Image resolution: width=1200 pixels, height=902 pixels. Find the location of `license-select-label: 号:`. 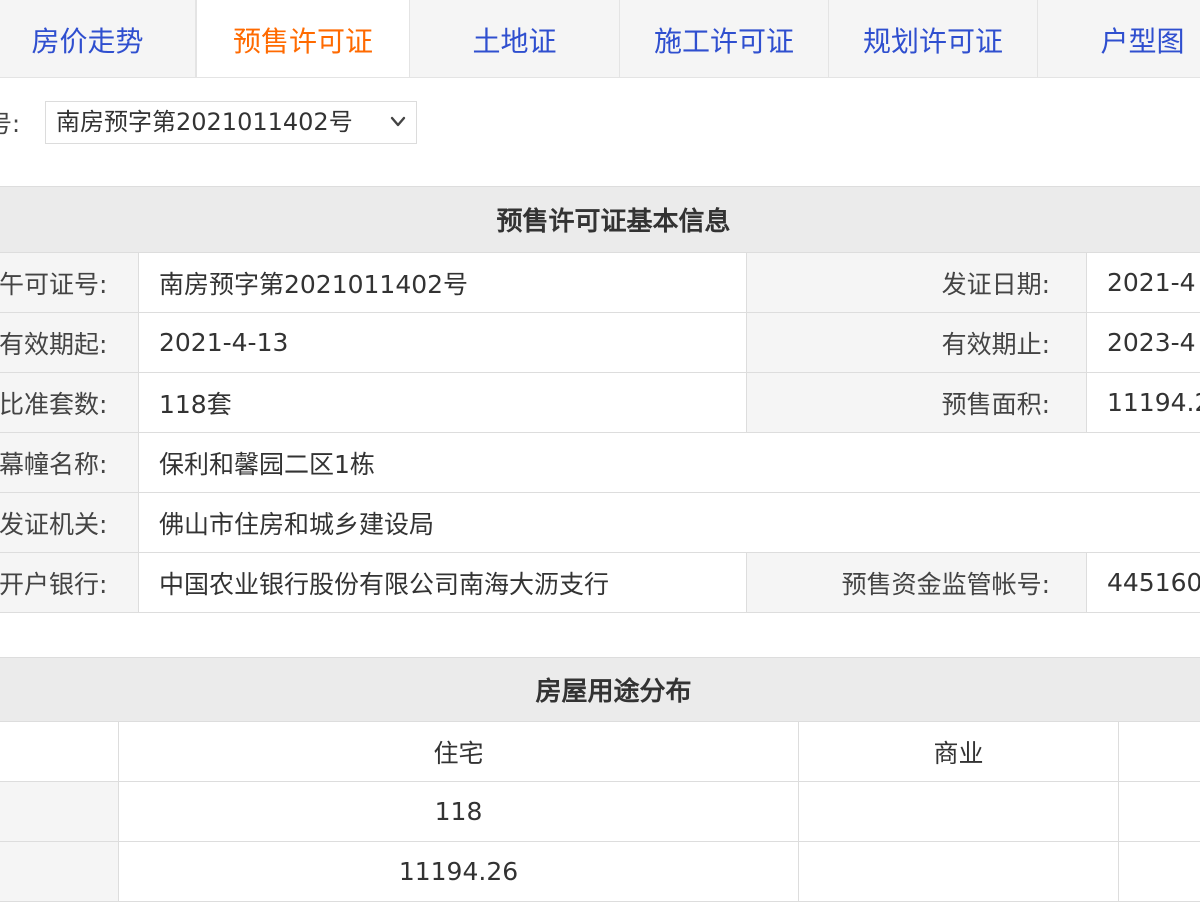

license-select-label: 号: is located at coordinates (10, 121).